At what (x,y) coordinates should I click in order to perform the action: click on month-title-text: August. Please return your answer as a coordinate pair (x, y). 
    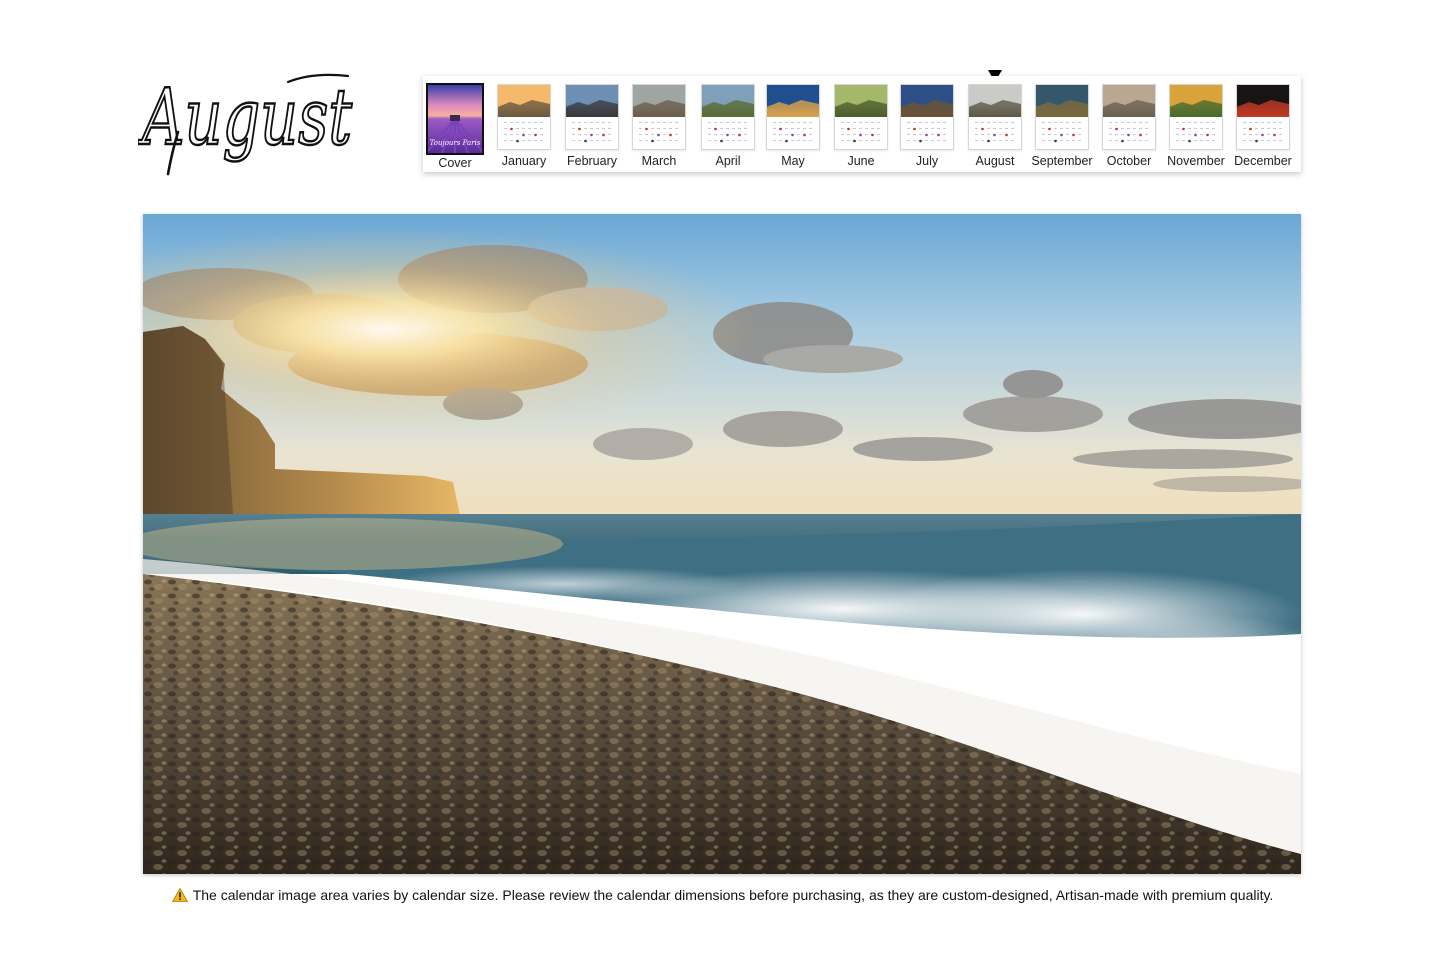
    Looking at the image, I should click on (245, 118).